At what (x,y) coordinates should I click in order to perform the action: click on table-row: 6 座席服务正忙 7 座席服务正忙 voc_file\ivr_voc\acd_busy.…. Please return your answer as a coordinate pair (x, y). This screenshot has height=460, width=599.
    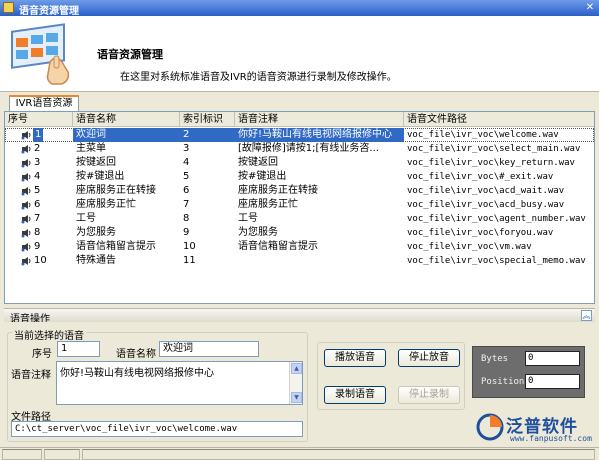
    Looking at the image, I should click on (299, 205).